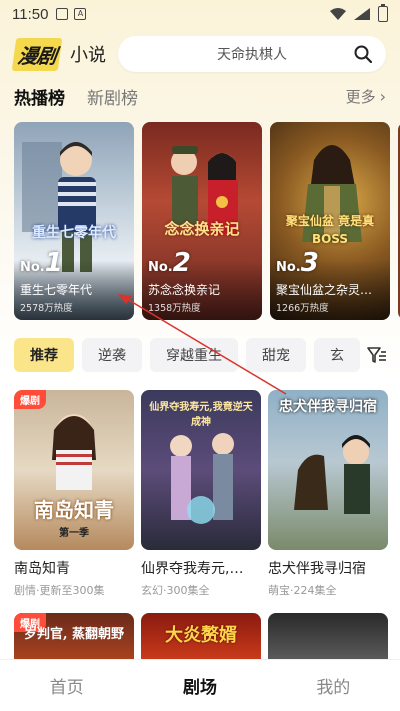  Describe the element at coordinates (174, 308) in the screenshot. I see `rank-heat: 1358万热度` at that location.